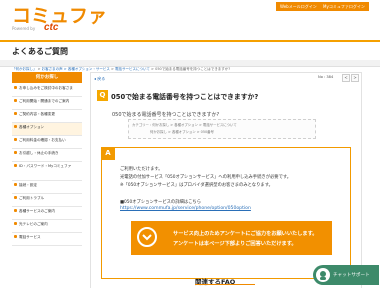 Image resolution: width=380 pixels, height=288 pixels. What do you see at coordinates (184, 124) in the screenshot?
I see `category-line: カテゴリー : 何かお探し > 各種オプション > 電話サービスについて` at bounding box center [184, 124].